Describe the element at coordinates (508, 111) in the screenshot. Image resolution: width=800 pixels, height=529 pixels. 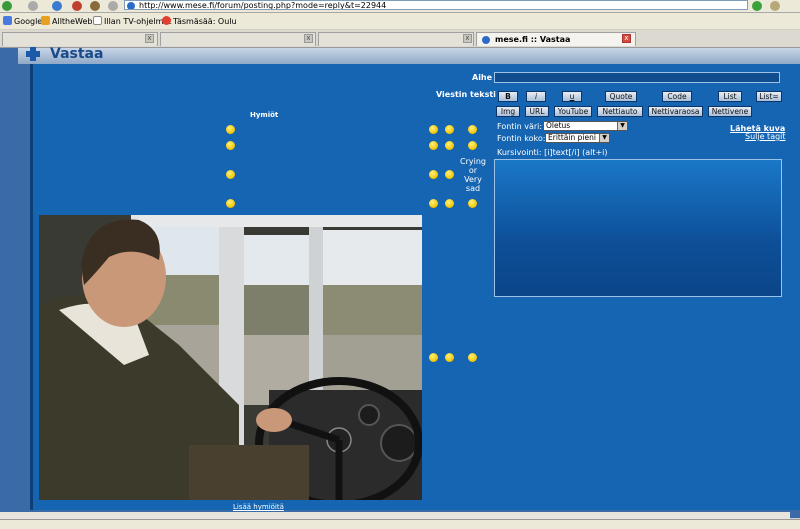
I see `img-button: Img` at that location.